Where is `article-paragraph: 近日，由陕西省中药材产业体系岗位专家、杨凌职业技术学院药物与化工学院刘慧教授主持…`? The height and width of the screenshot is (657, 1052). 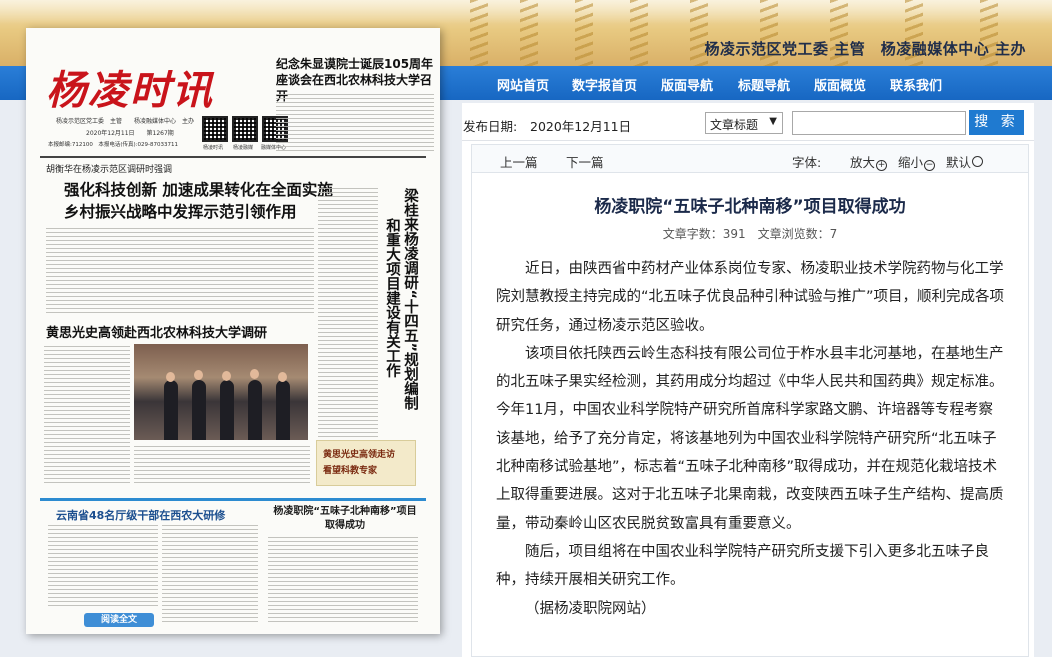 article-paragraph: 近日，由陕西省中药材产业体系岗位专家、杨凌职业技术学院药物与化工学院刘慧教授主持… is located at coordinates (750, 297).